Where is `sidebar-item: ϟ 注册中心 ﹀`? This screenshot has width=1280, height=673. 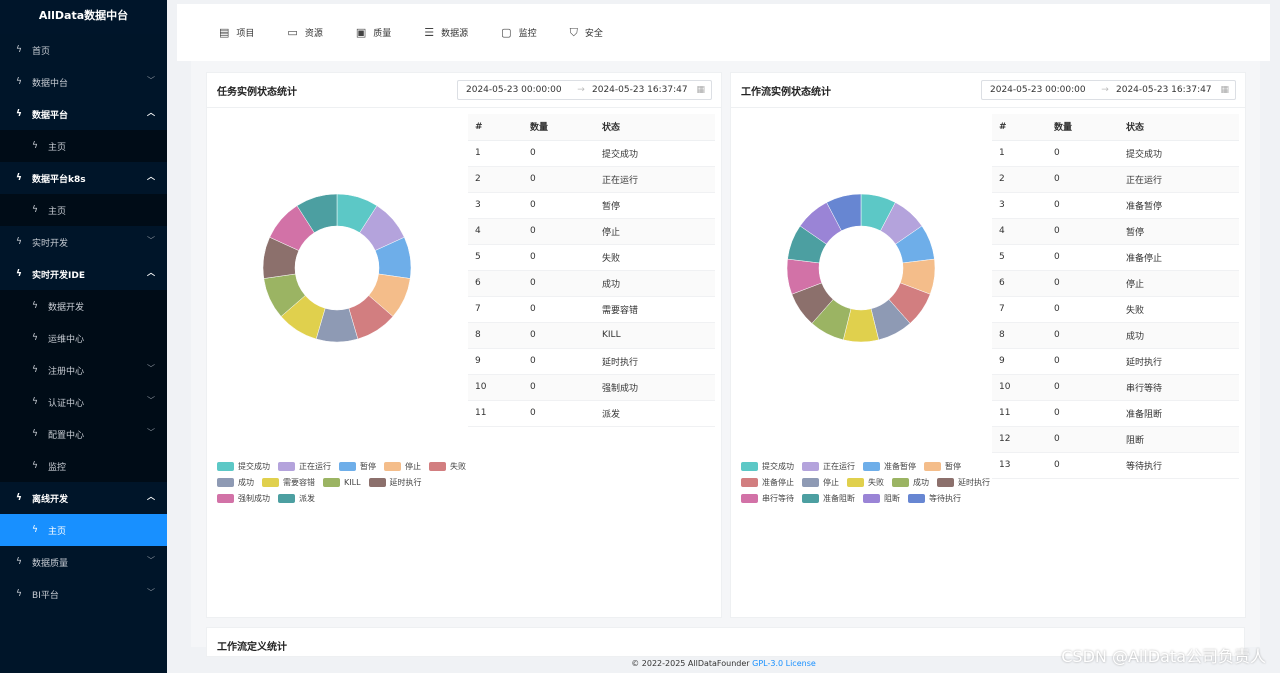
sidebar-item: ϟ 注册中心 ﹀ is located at coordinates (83, 370).